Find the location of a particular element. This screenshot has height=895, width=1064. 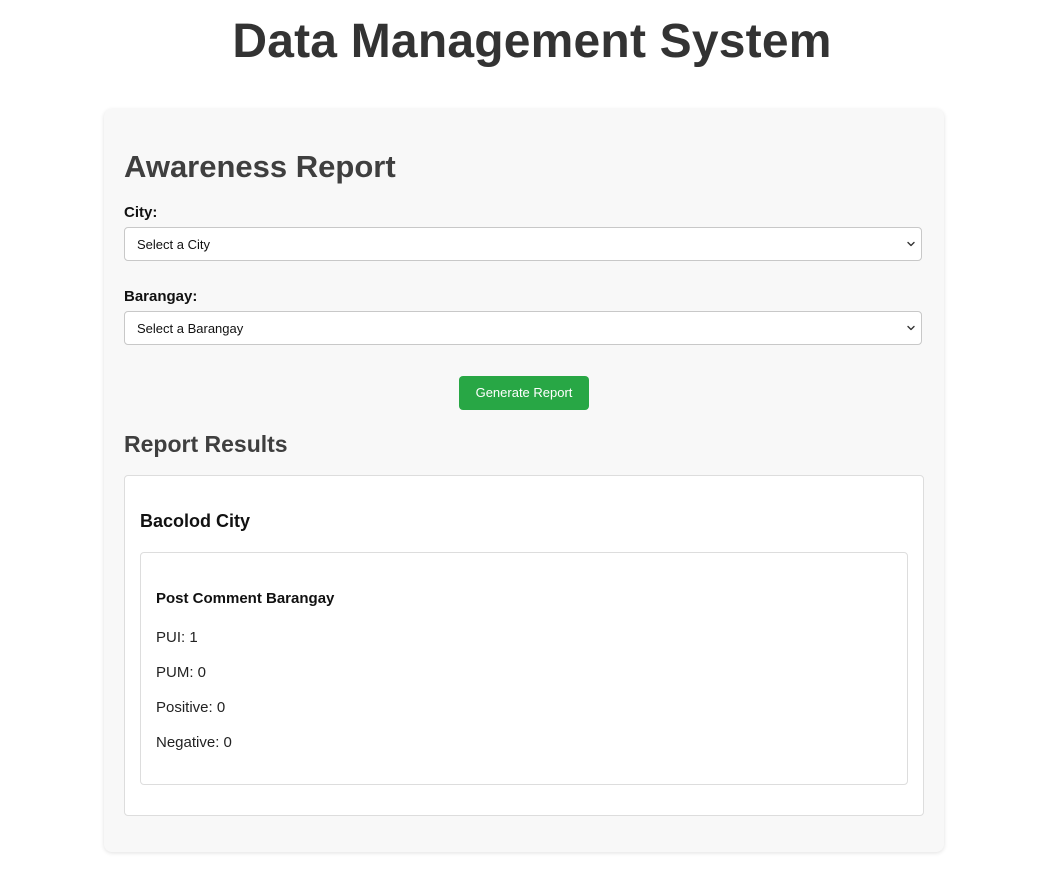

barangay-select-value: Select a Barangay is located at coordinates (190, 328).